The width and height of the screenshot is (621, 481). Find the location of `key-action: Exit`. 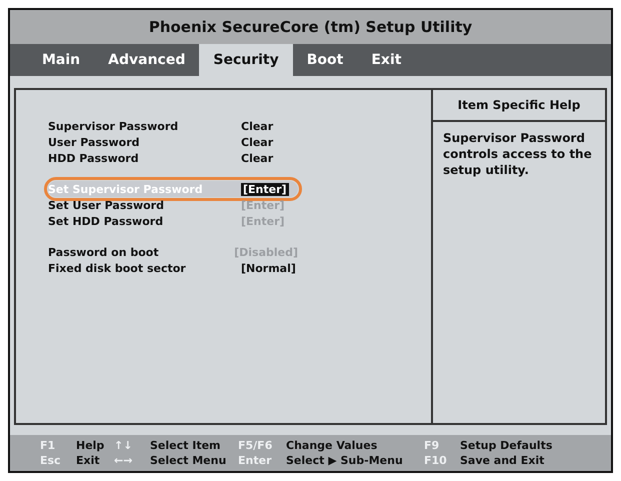

key-action: Exit is located at coordinates (88, 460).